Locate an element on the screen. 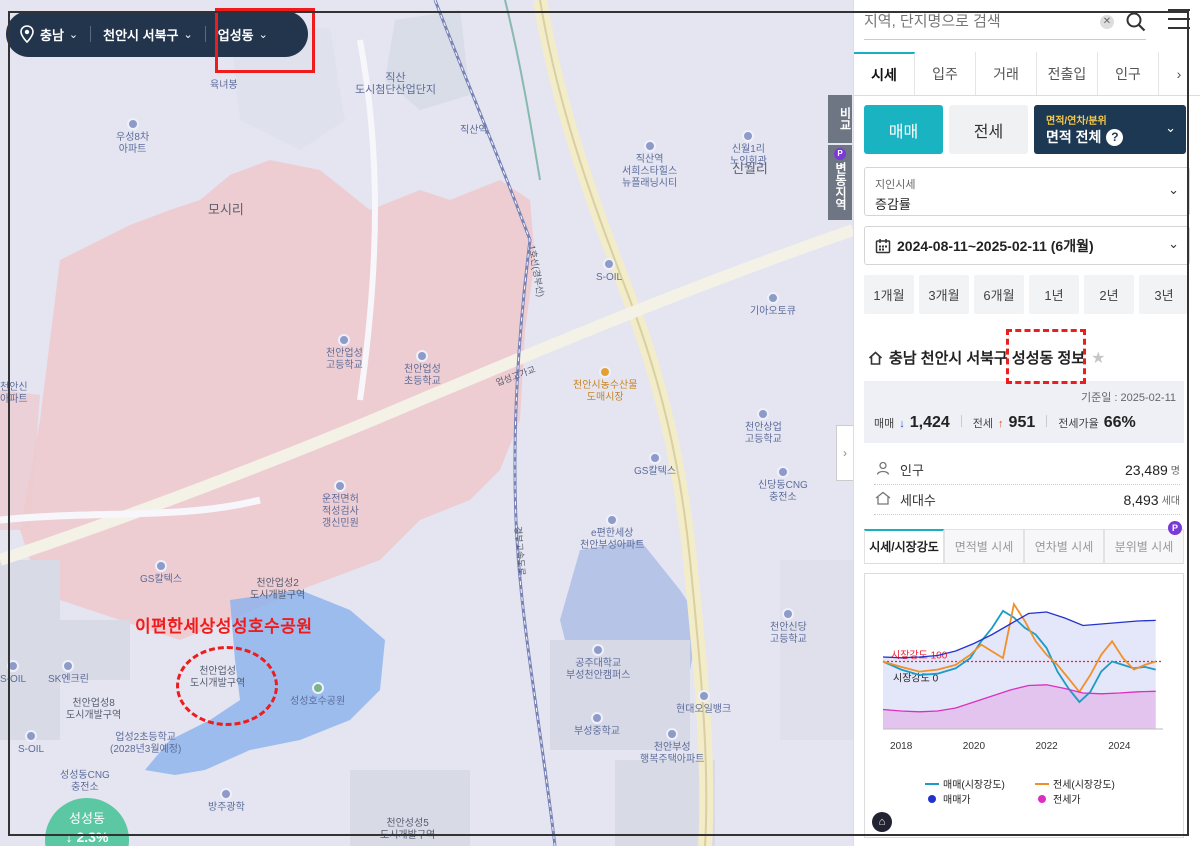 This screenshot has width=1200, height=846. calendar-icon is located at coordinates (883, 245).